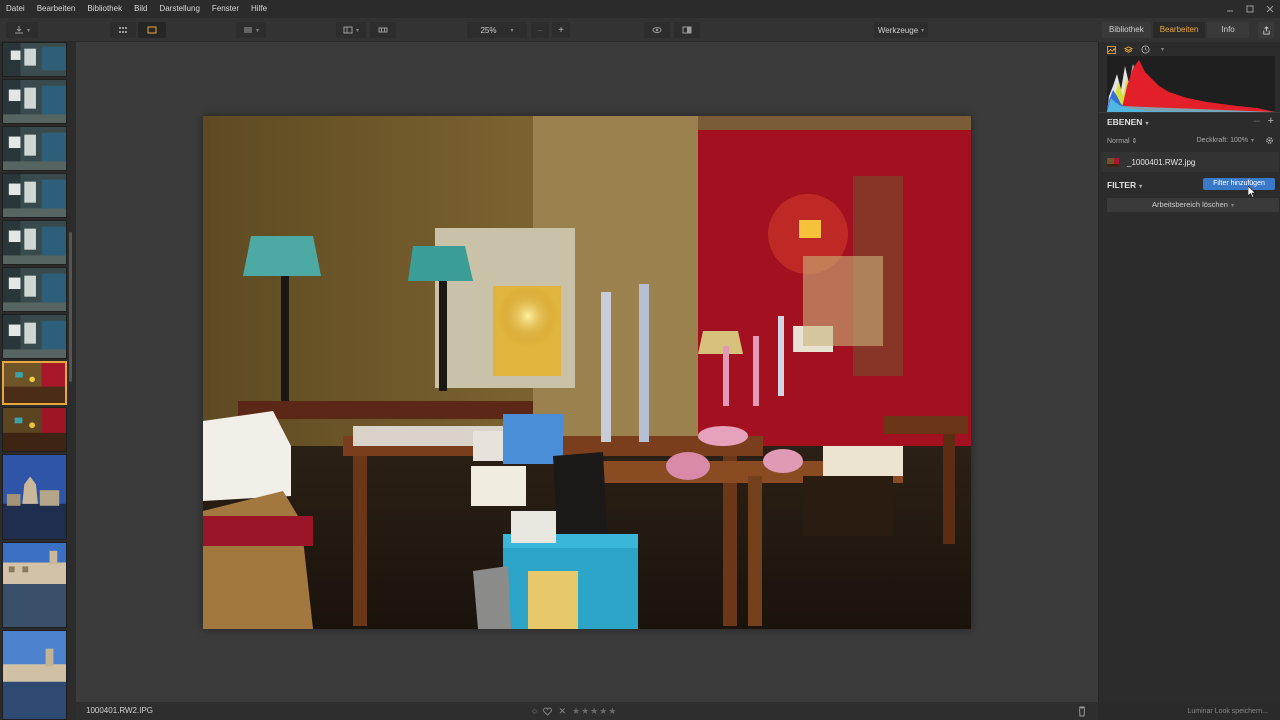  I want to click on preview-button, so click(657, 30).